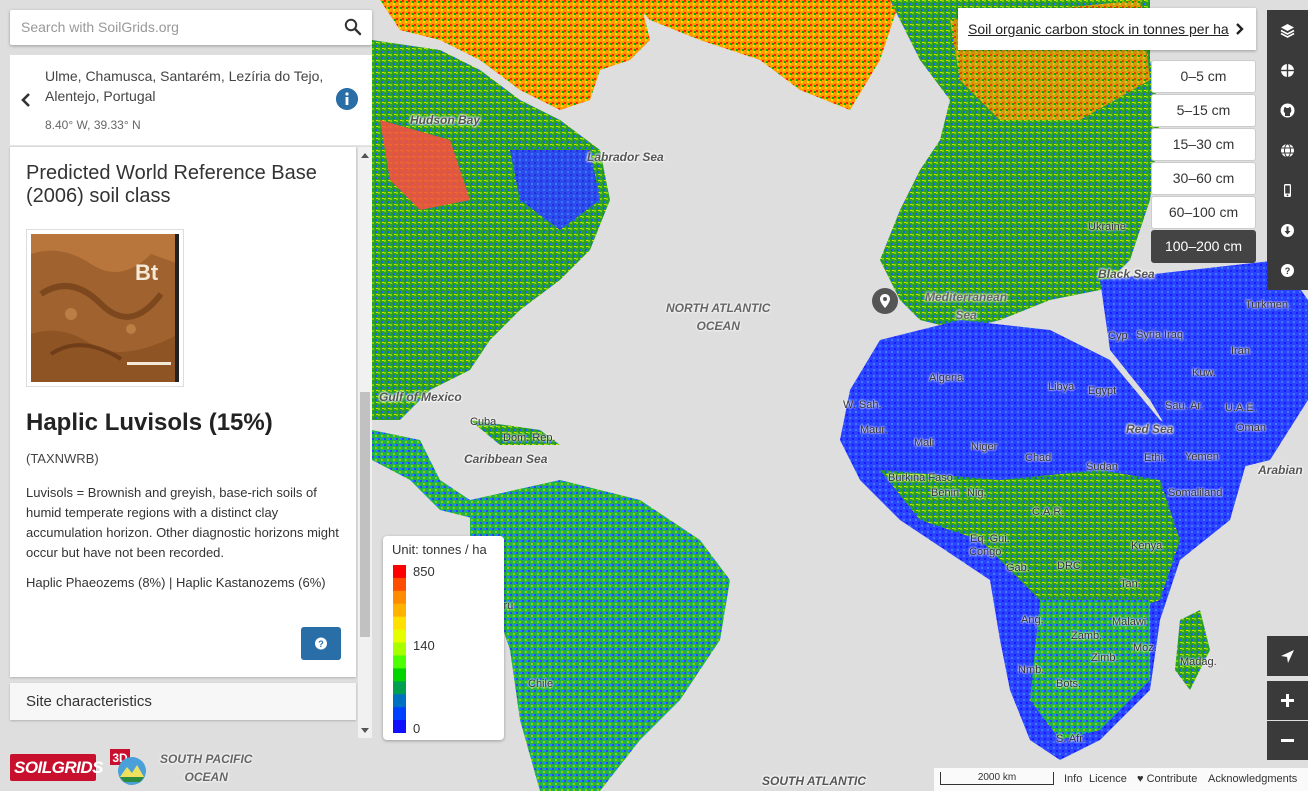  Describe the element at coordinates (990, 539) in the screenshot. I see `country-label: Eq. Gui.` at that location.